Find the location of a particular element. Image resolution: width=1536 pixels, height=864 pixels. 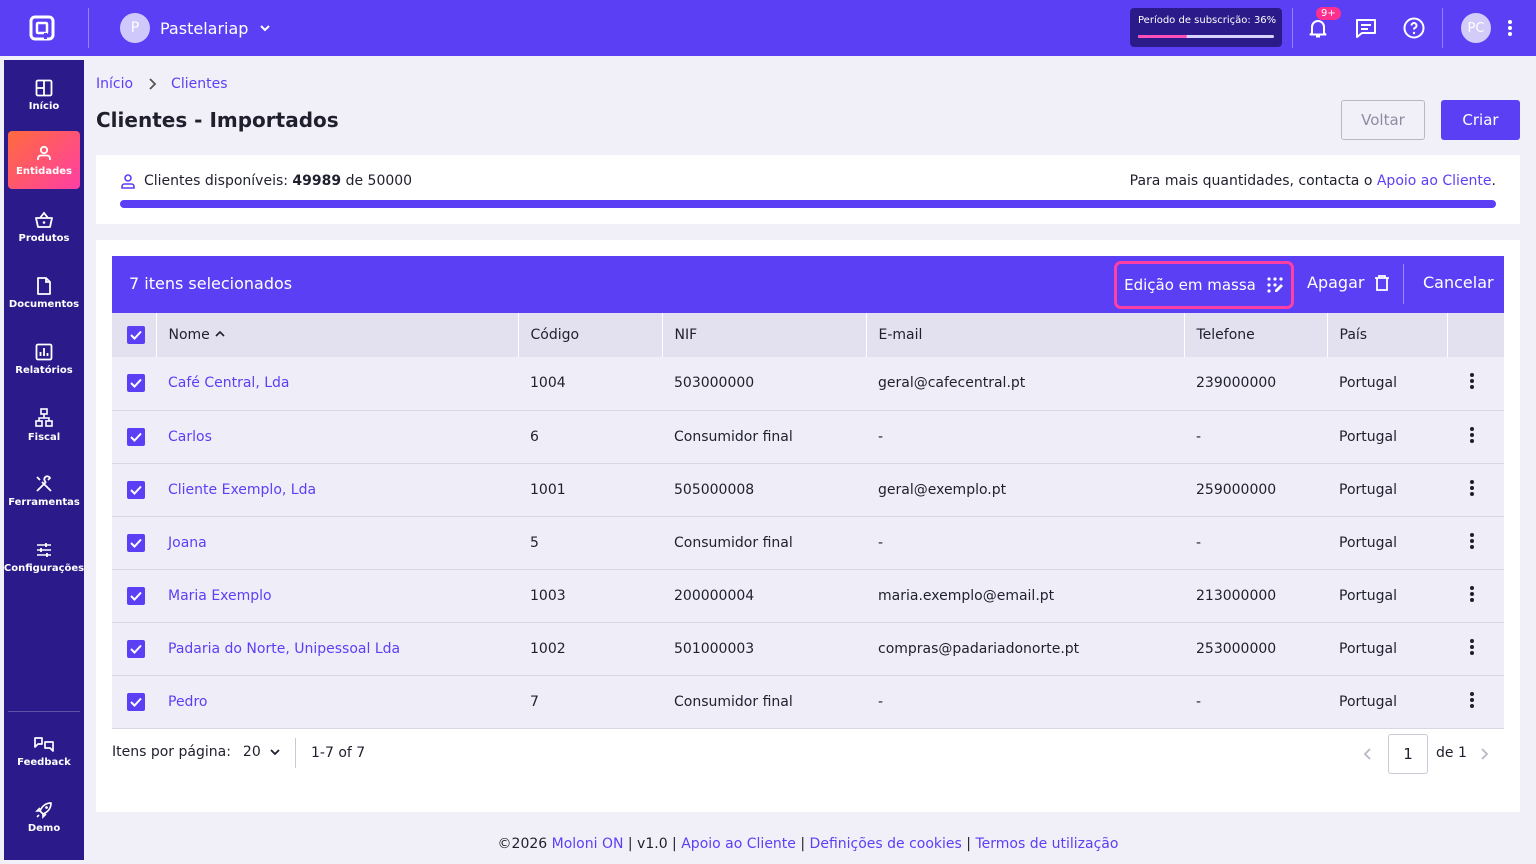

divider is located at coordinates (1442, 28).